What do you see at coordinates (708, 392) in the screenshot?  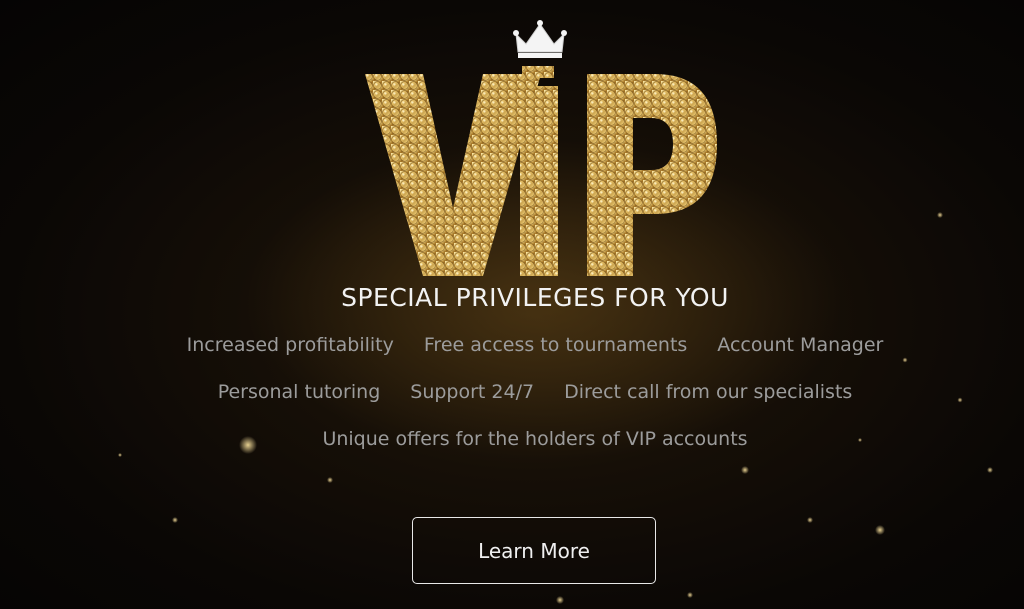 I see `feature-direct-call: Direct call from our specialists` at bounding box center [708, 392].